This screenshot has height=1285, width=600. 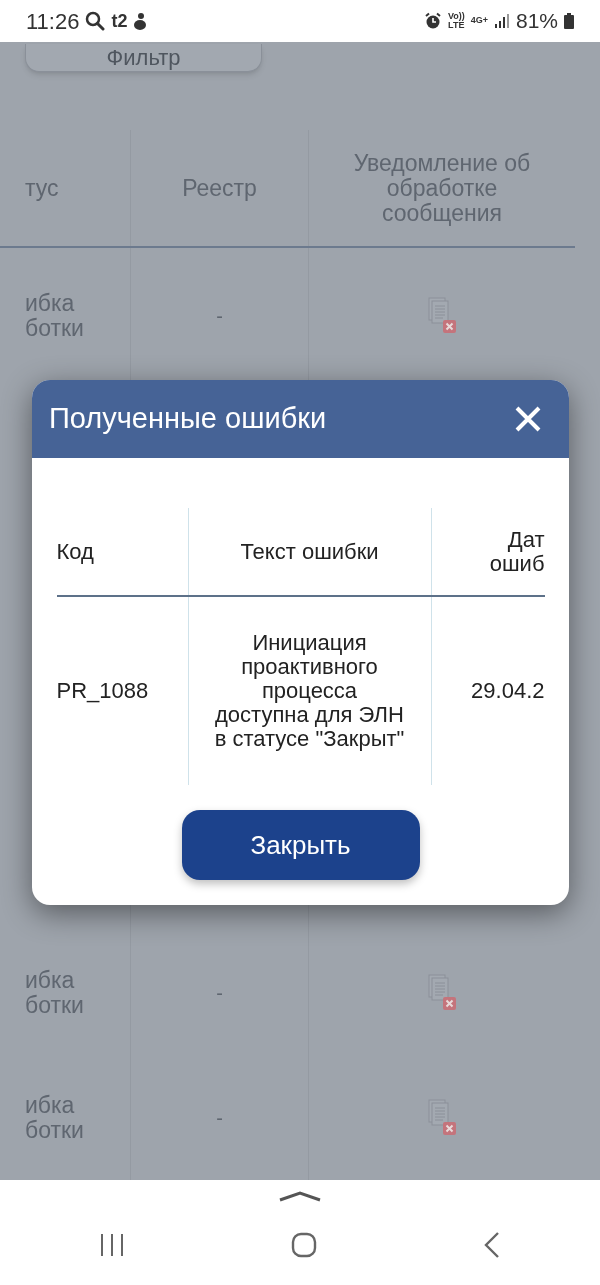 I want to click on error-code: PR_1088, so click(x=102, y=691).